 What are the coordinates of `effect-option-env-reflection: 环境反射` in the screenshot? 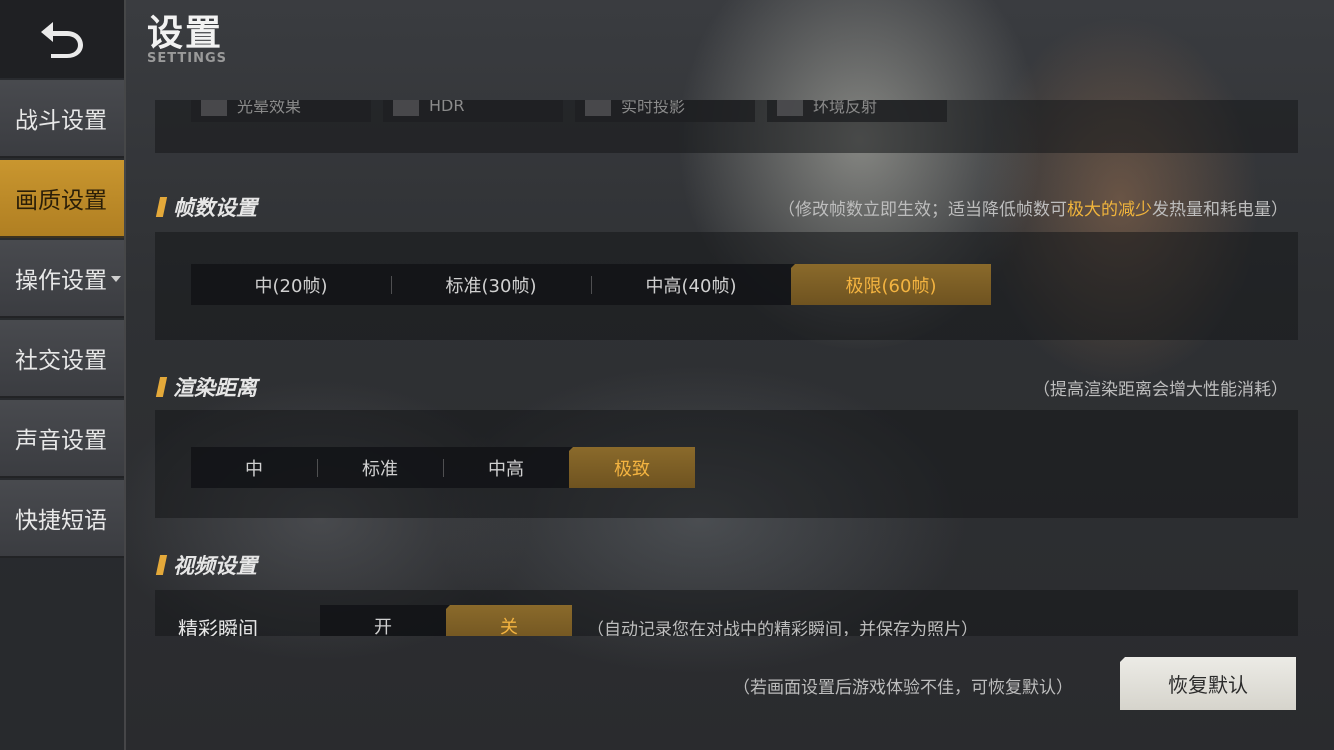 It's located at (857, 111).